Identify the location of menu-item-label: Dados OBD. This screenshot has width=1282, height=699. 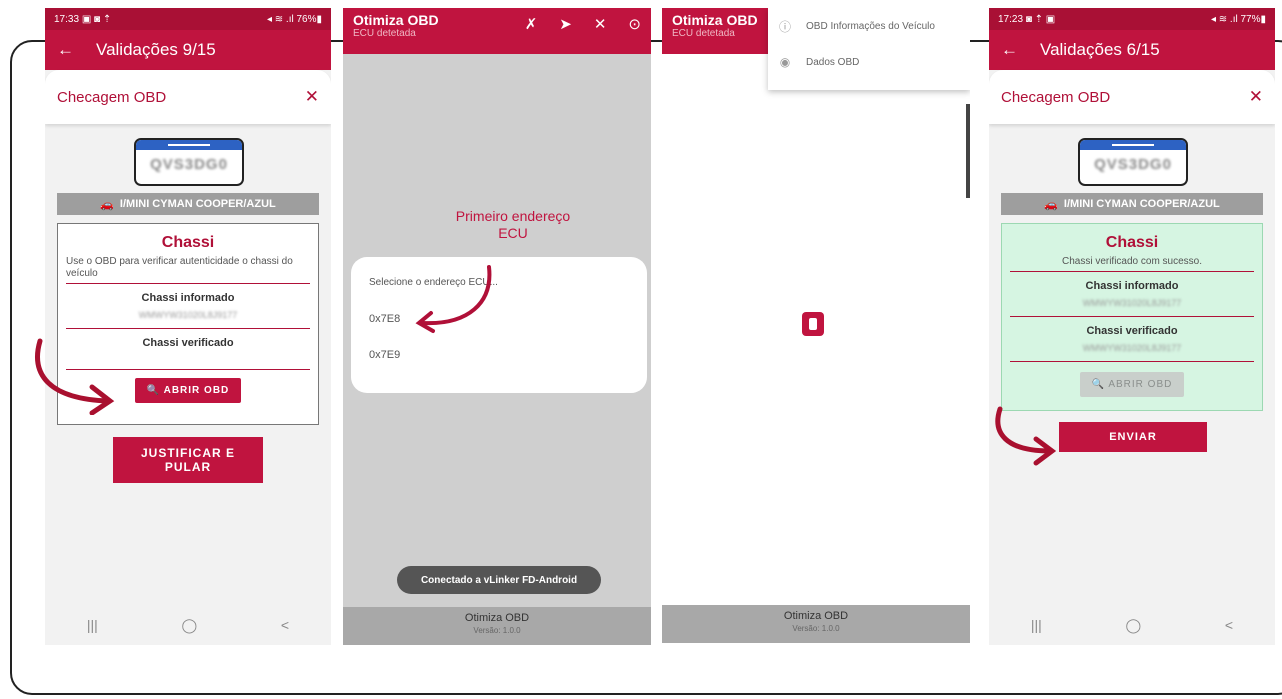
(833, 62).